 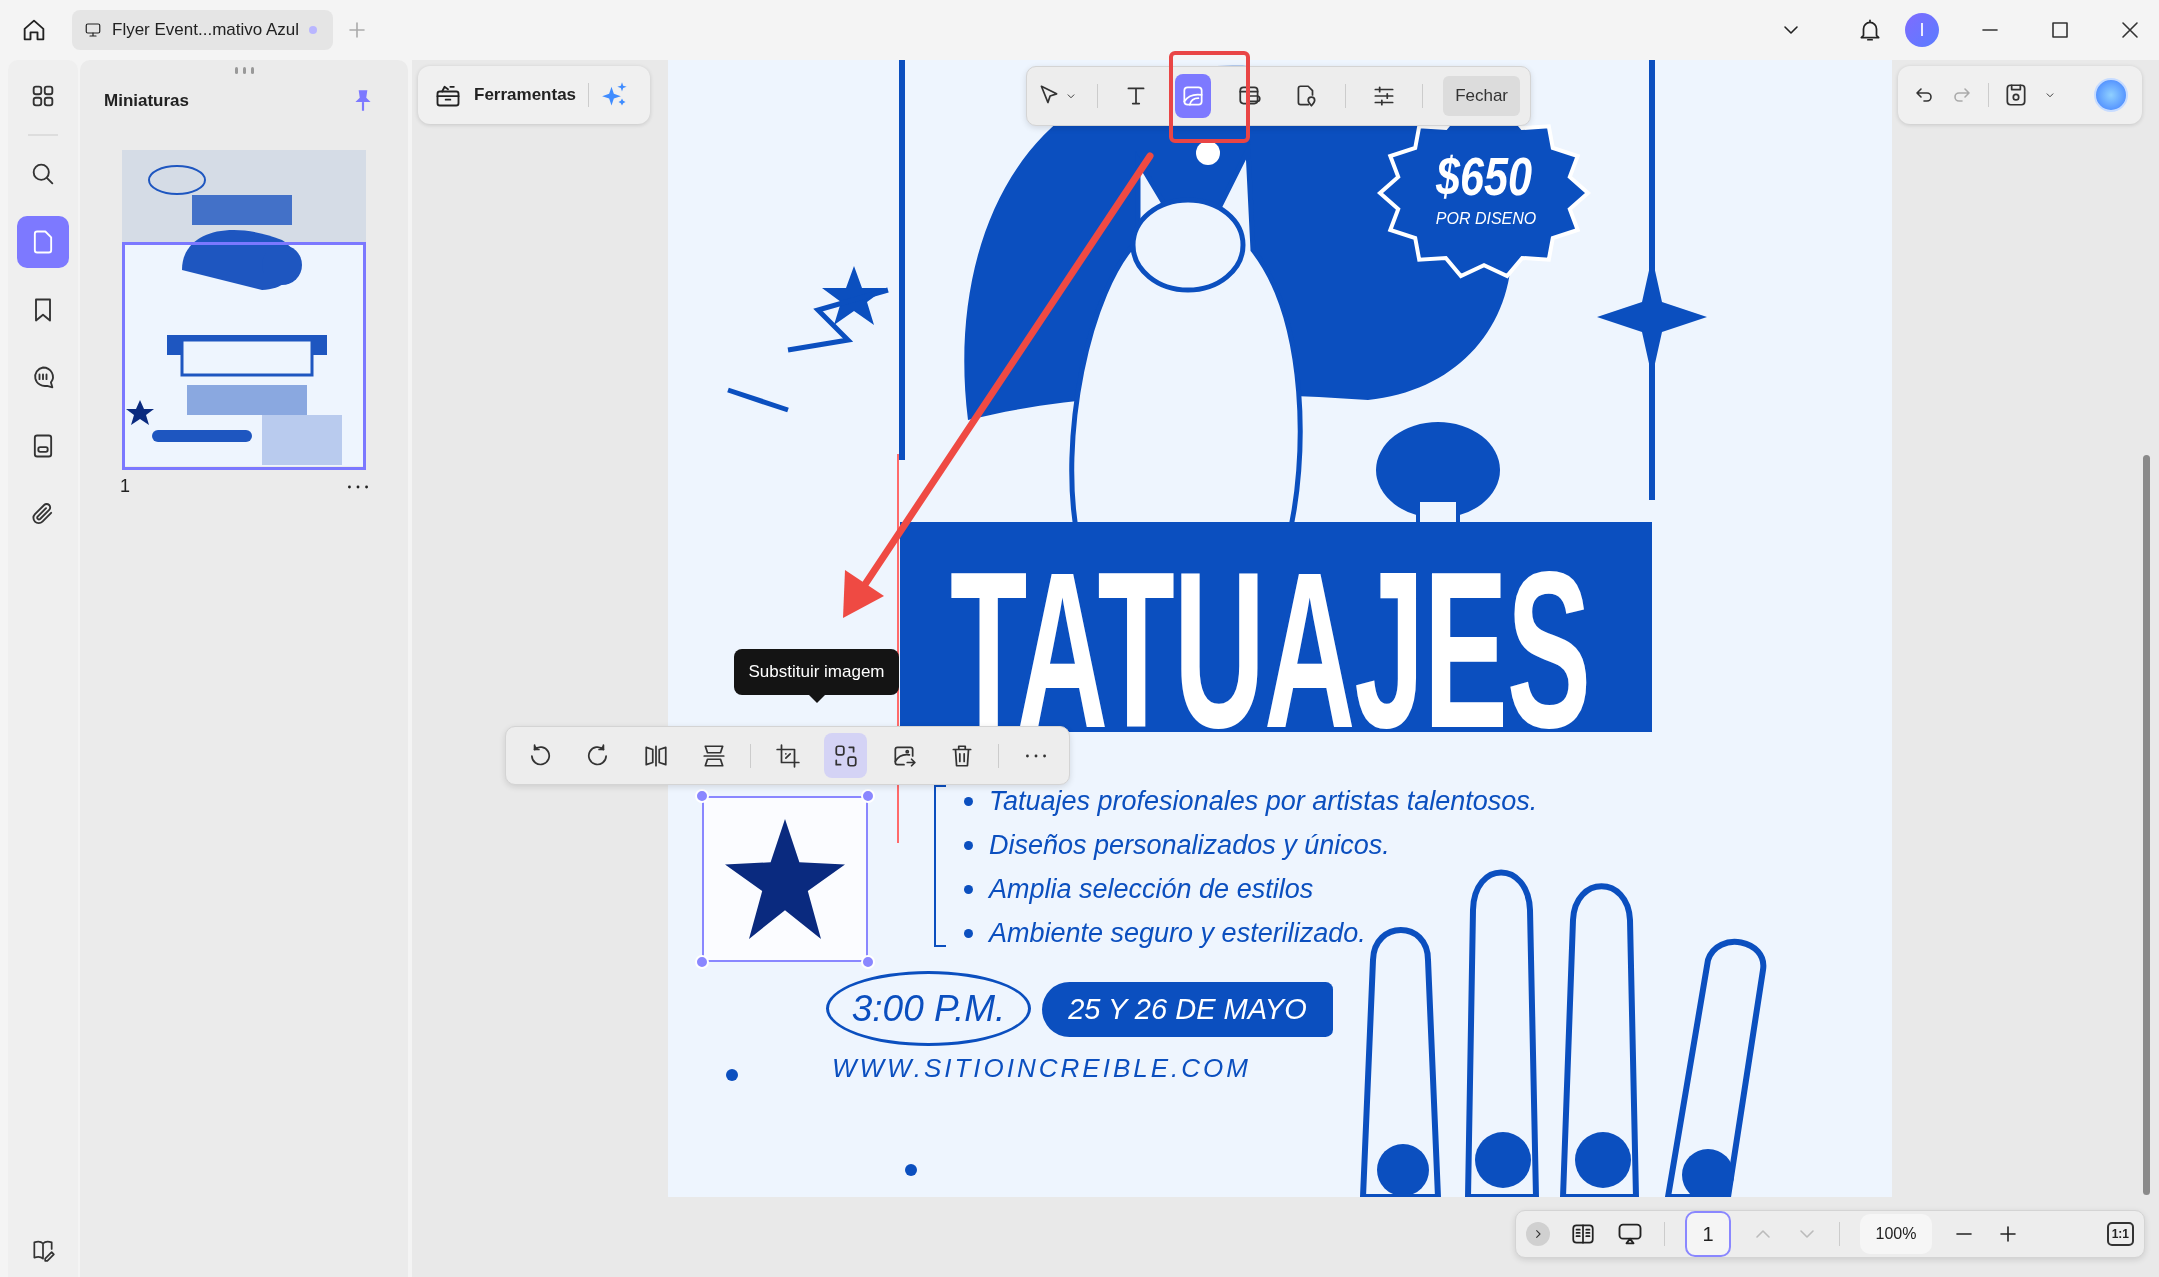 What do you see at coordinates (534, 95) in the screenshot?
I see `tools-button: Ferramentas` at bounding box center [534, 95].